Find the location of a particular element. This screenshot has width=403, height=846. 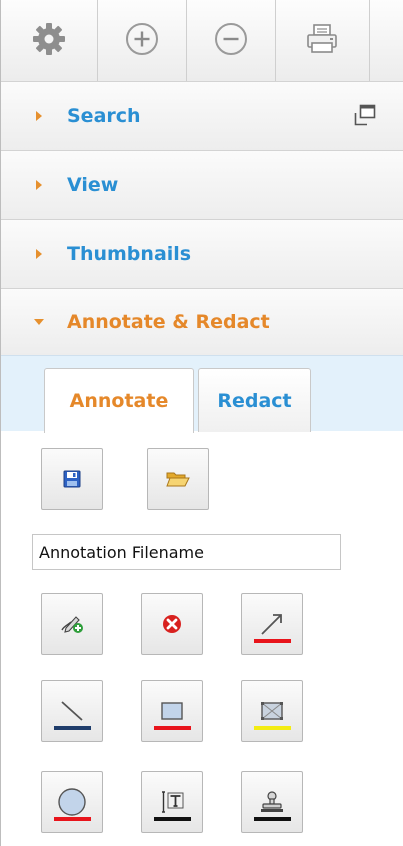

open-annotations-button is located at coordinates (178, 479).